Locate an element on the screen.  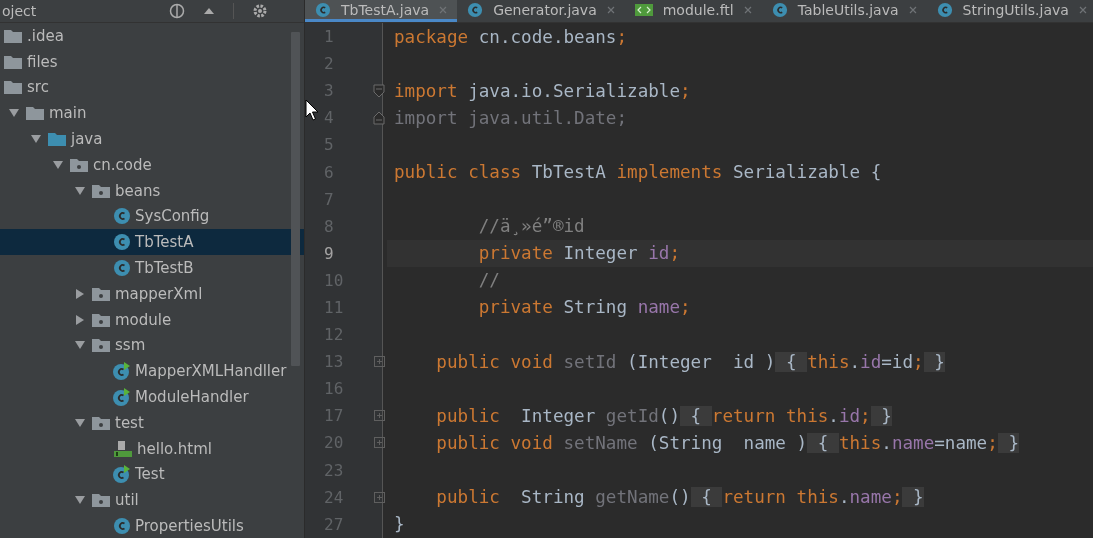
panel-title: oject is located at coordinates (19, 11).